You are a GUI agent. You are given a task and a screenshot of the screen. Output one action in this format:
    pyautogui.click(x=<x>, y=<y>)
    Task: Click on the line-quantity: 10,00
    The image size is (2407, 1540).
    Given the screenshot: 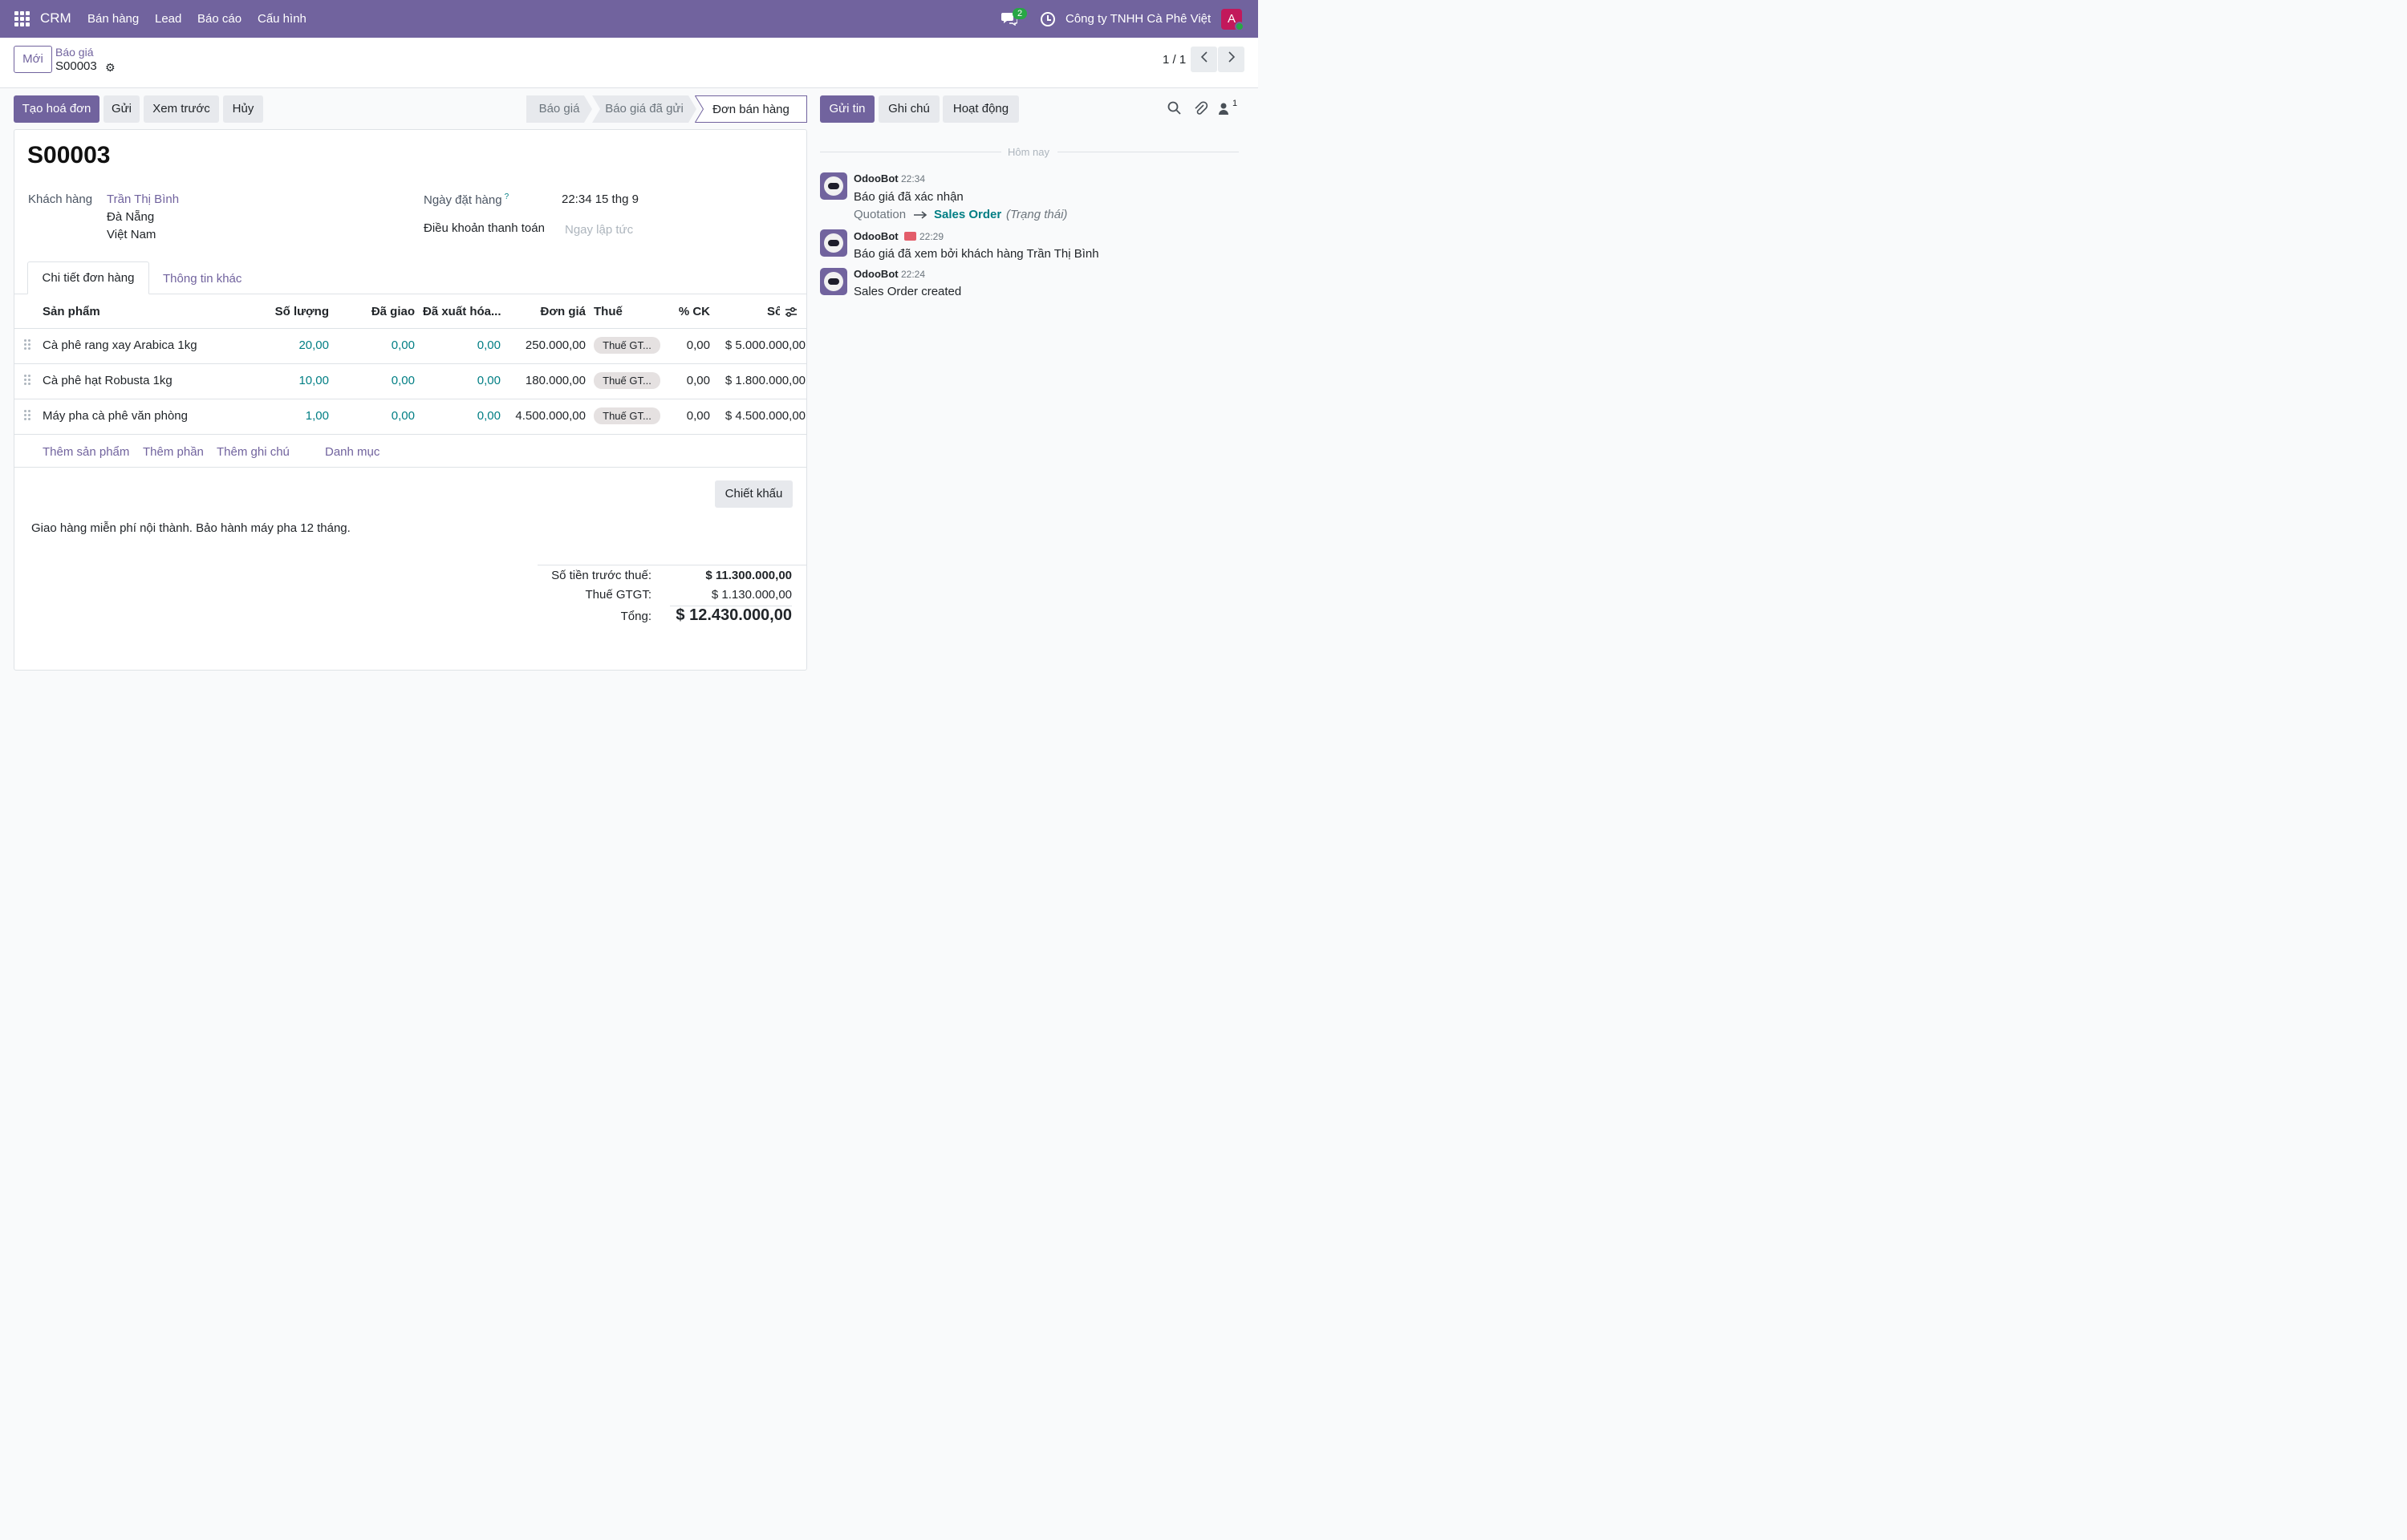 What is the action you would take?
    pyautogui.click(x=297, y=380)
    